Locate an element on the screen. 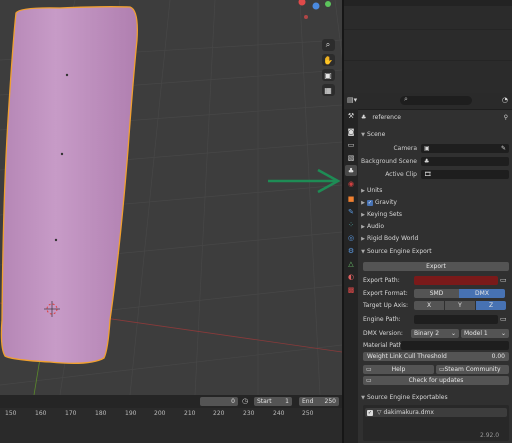  engine-path-field is located at coordinates (456, 319).